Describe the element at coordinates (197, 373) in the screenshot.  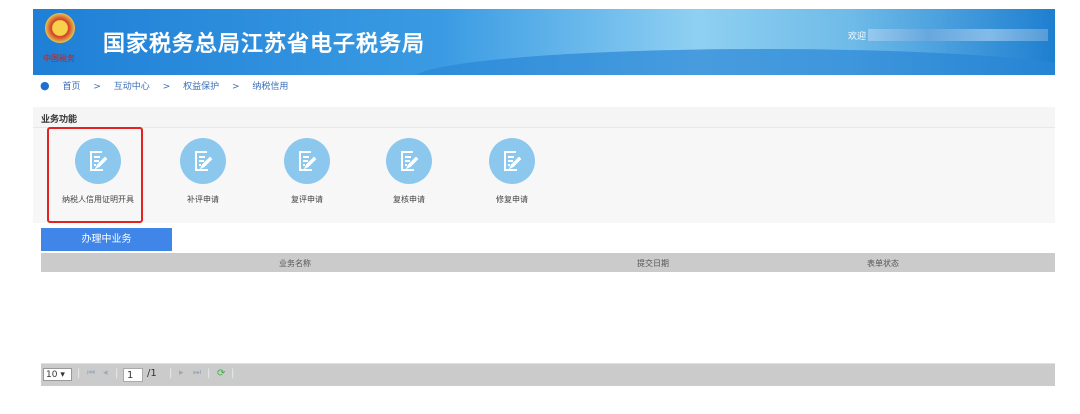
I see `last-page-icon: ⏭` at that location.